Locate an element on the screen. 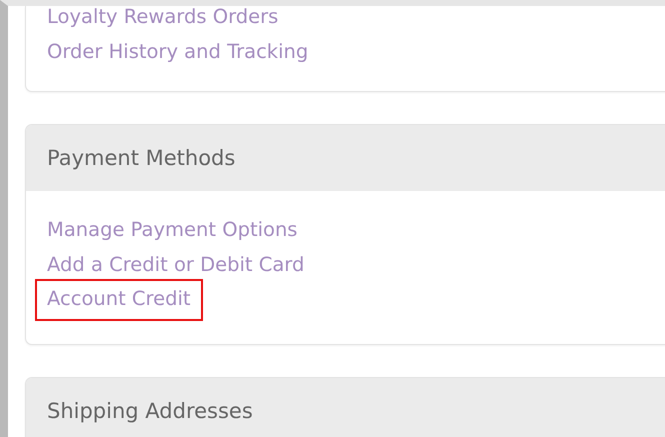  section-header: Shipping Addresses is located at coordinates (345, 407).